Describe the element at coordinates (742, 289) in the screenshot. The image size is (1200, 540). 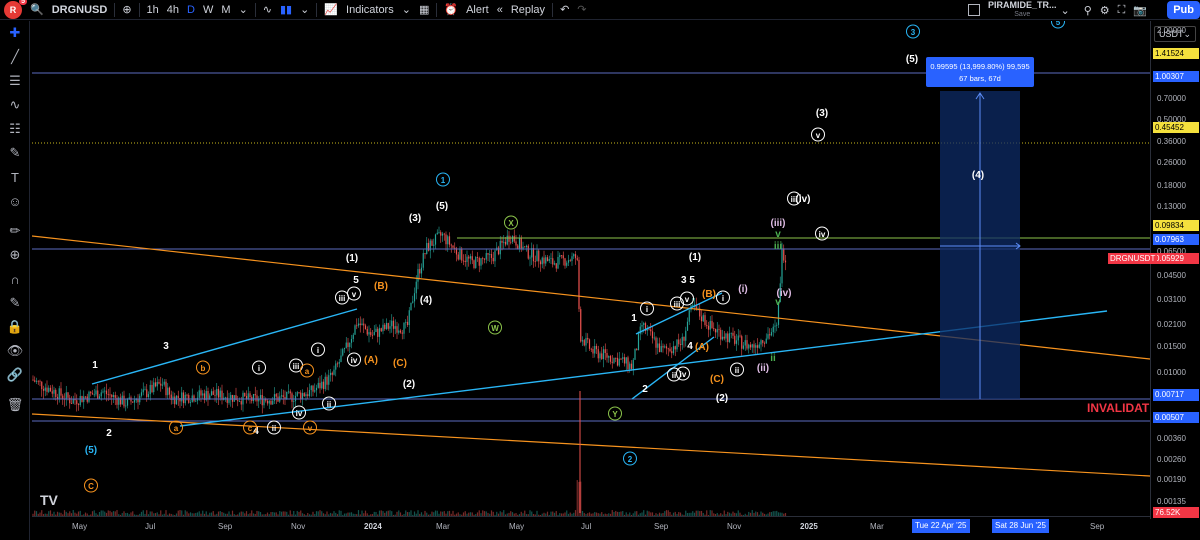
I see `wave-label: (i)` at that location.